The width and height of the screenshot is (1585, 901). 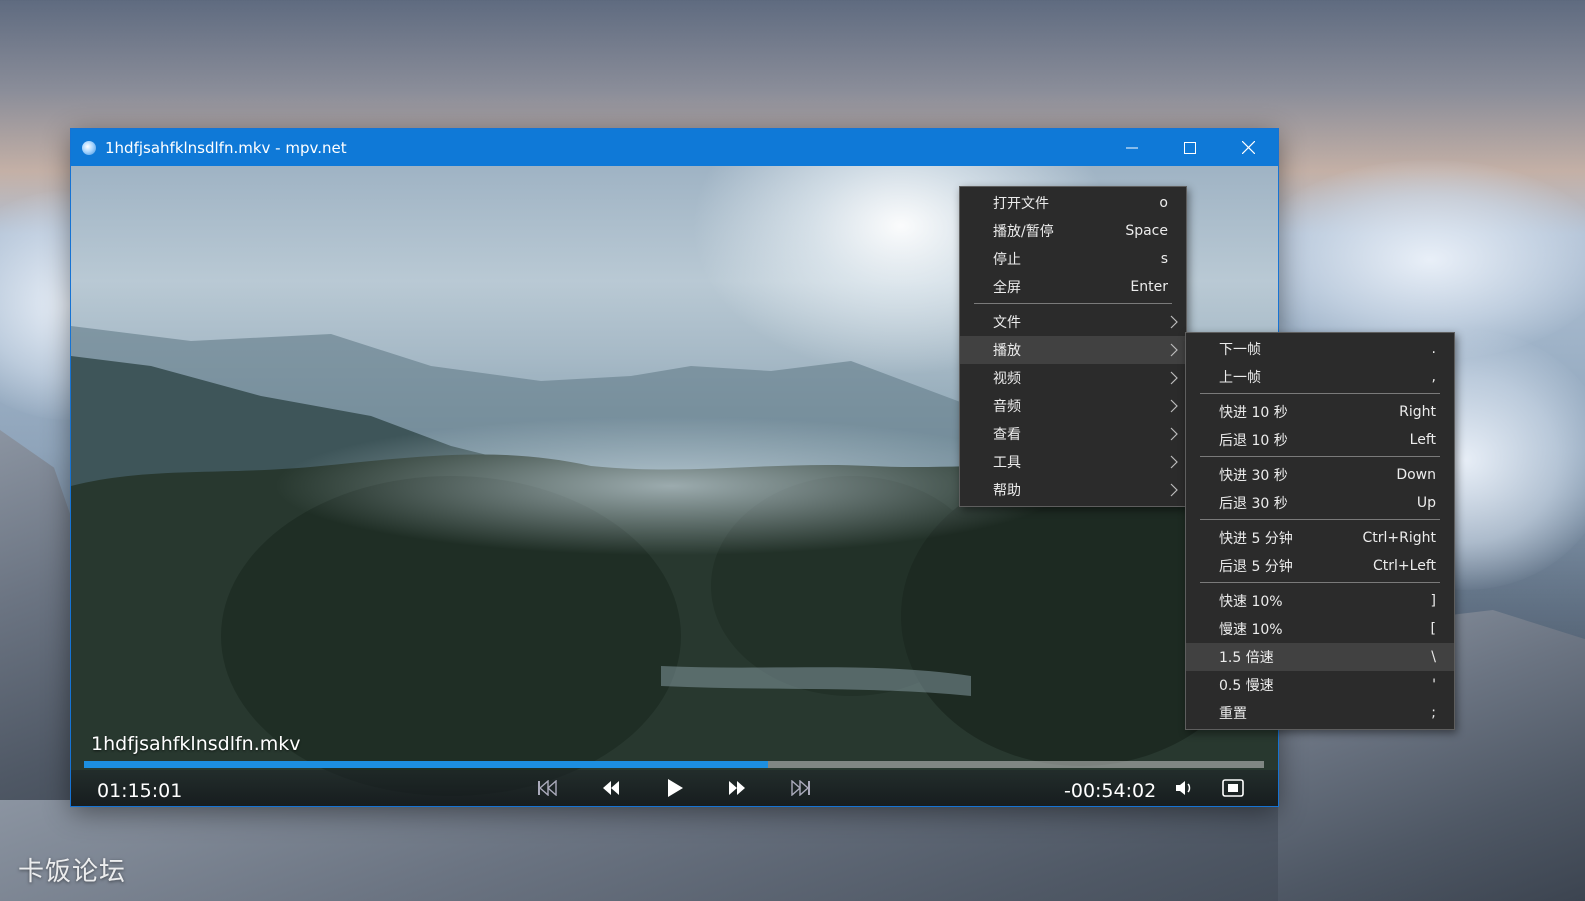 What do you see at coordinates (1073, 322) in the screenshot?
I see `menu-item-file: 文件` at bounding box center [1073, 322].